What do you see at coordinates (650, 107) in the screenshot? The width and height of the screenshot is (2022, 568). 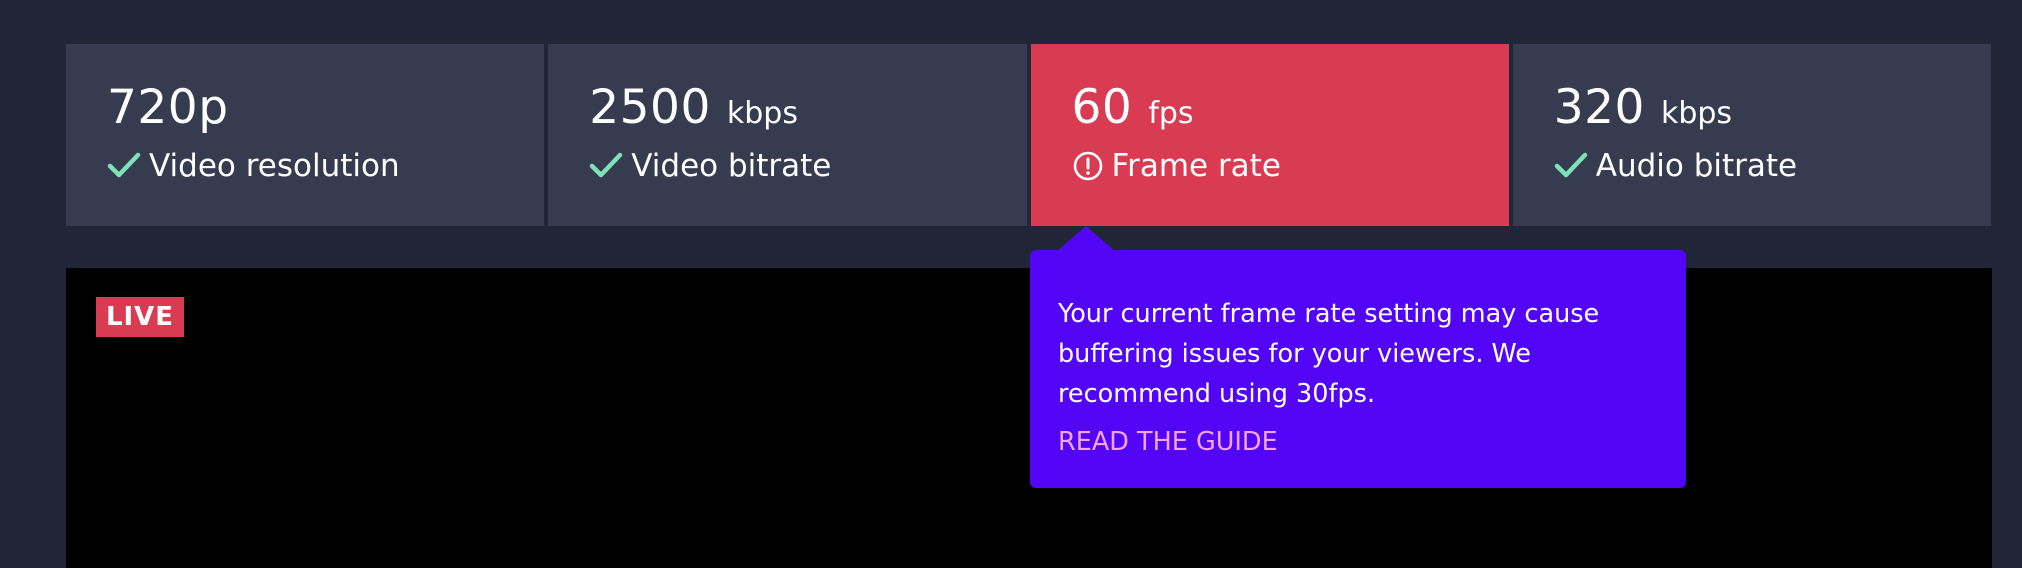 I see `stat-number: 2500` at bounding box center [650, 107].